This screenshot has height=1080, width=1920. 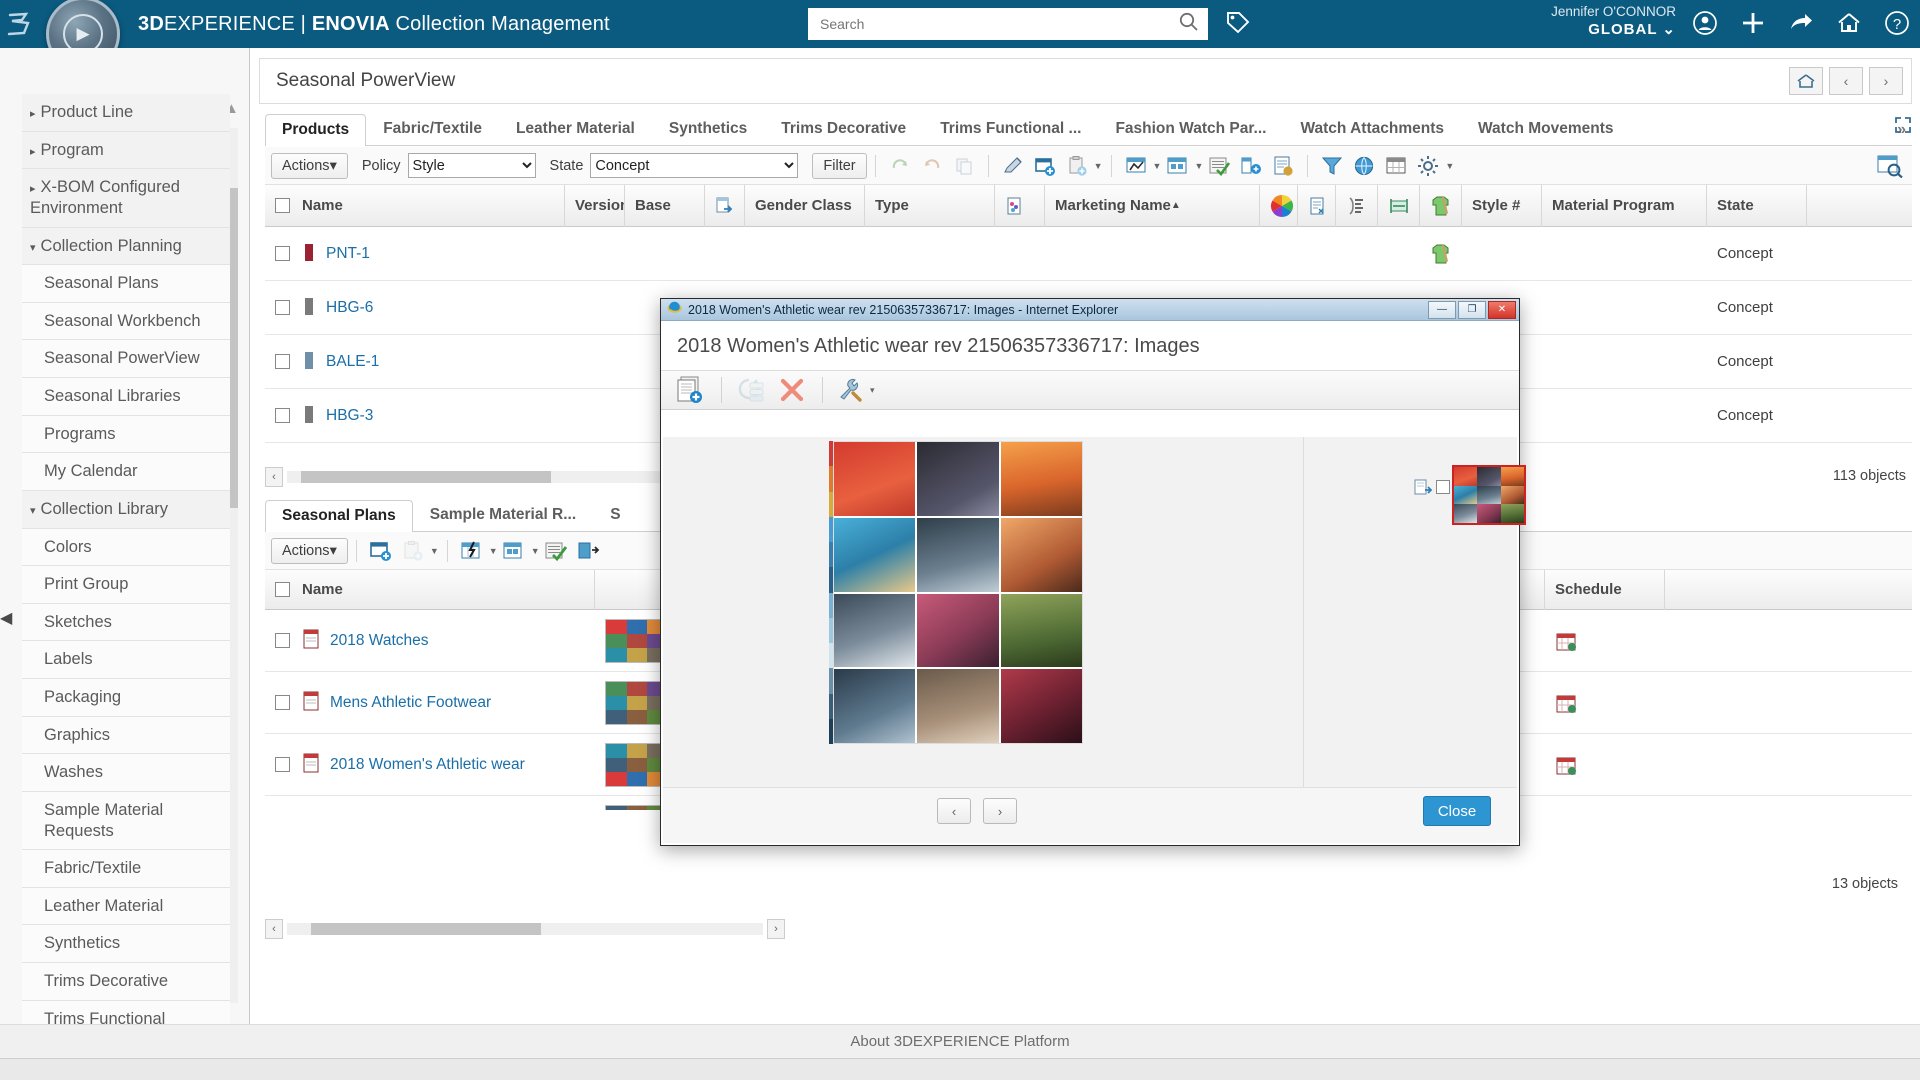 What do you see at coordinates (1357, 205) in the screenshot?
I see `column-header-measure-icon` at bounding box center [1357, 205].